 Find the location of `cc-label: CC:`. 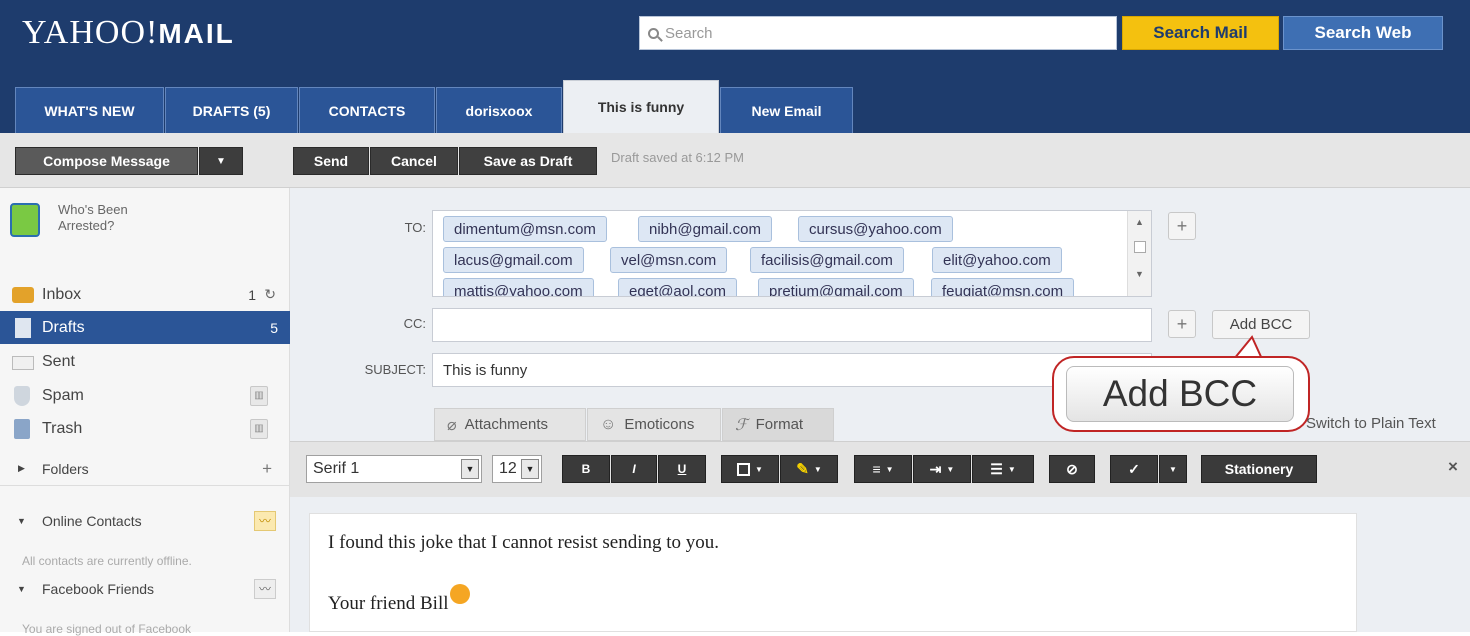

cc-label: CC: is located at coordinates (414, 323).